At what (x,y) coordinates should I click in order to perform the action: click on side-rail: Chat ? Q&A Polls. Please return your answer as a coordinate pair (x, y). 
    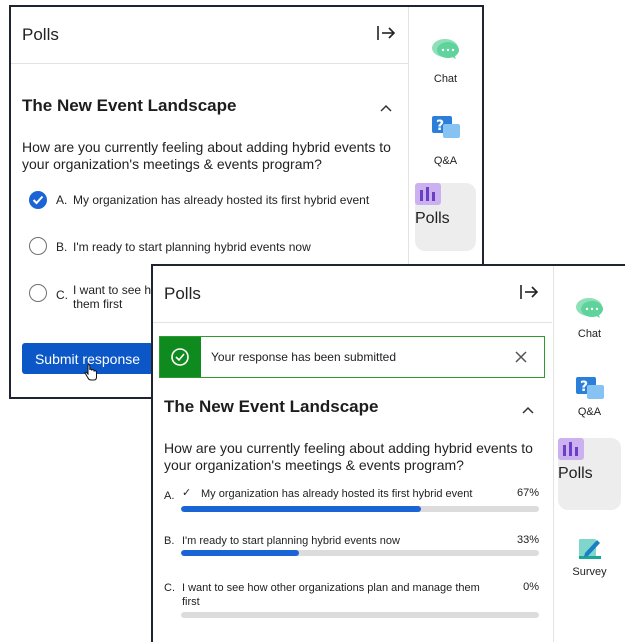
    Looking at the image, I should click on (589, 454).